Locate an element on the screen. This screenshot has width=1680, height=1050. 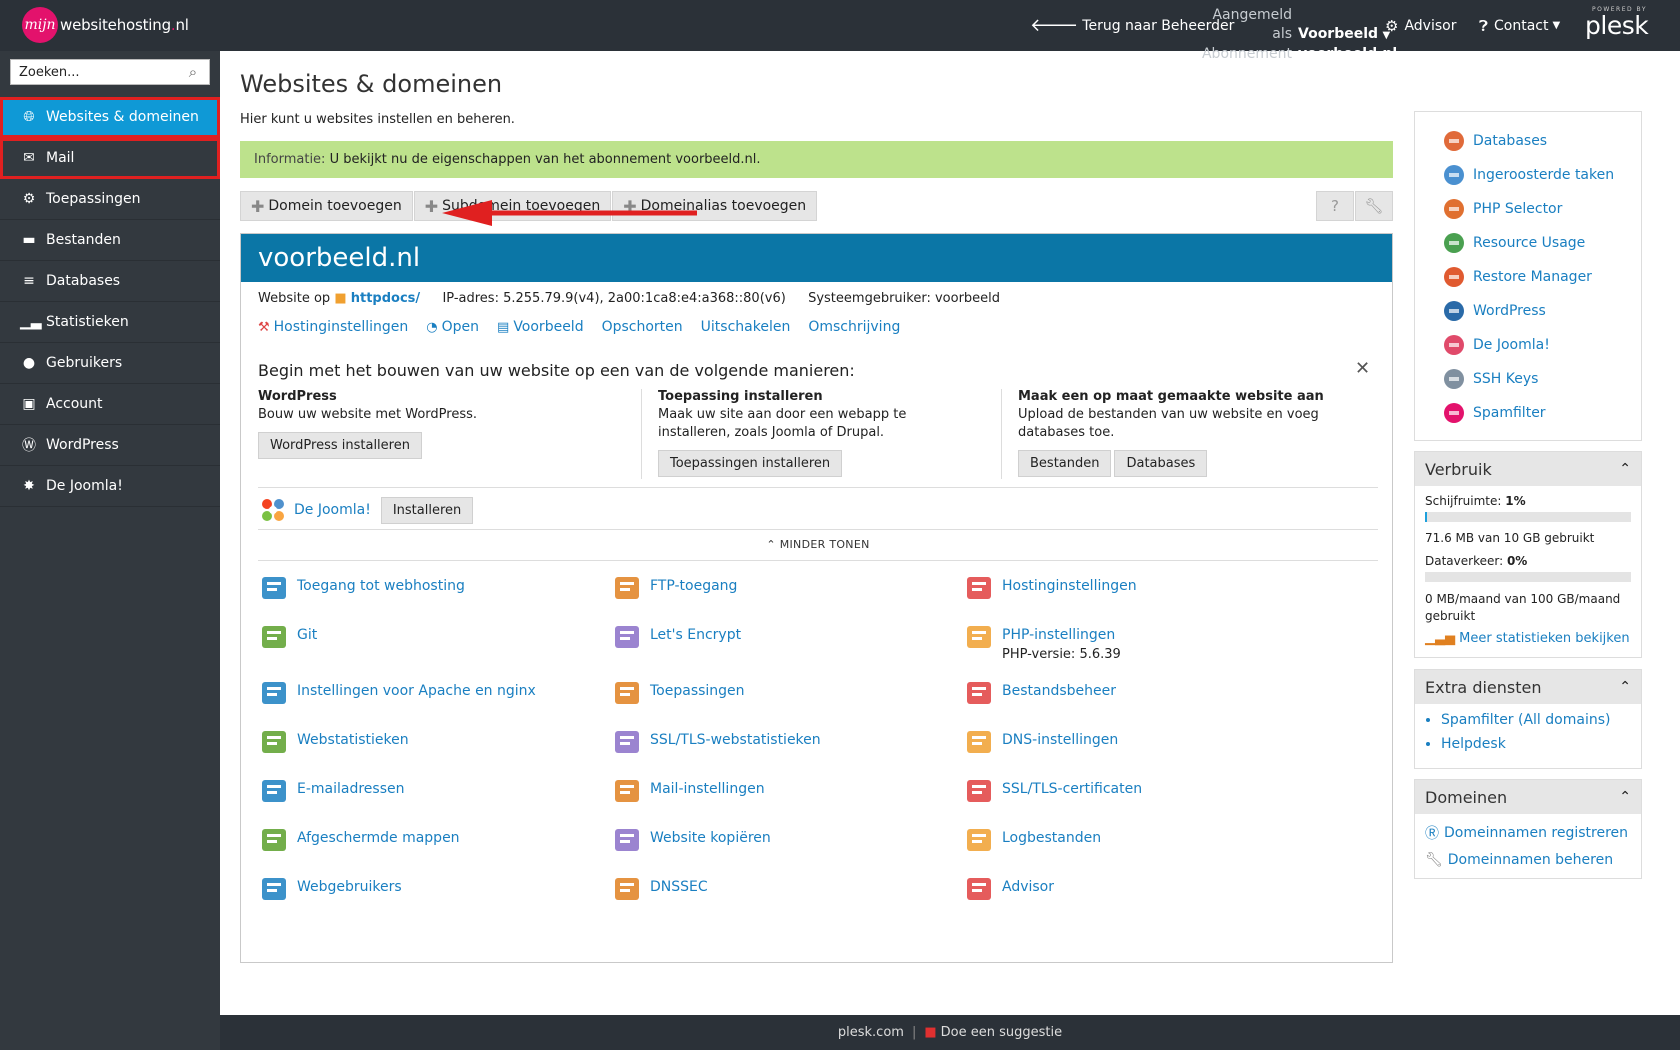
sidebar-item-files: ▬ Bestanden is located at coordinates (110, 240).